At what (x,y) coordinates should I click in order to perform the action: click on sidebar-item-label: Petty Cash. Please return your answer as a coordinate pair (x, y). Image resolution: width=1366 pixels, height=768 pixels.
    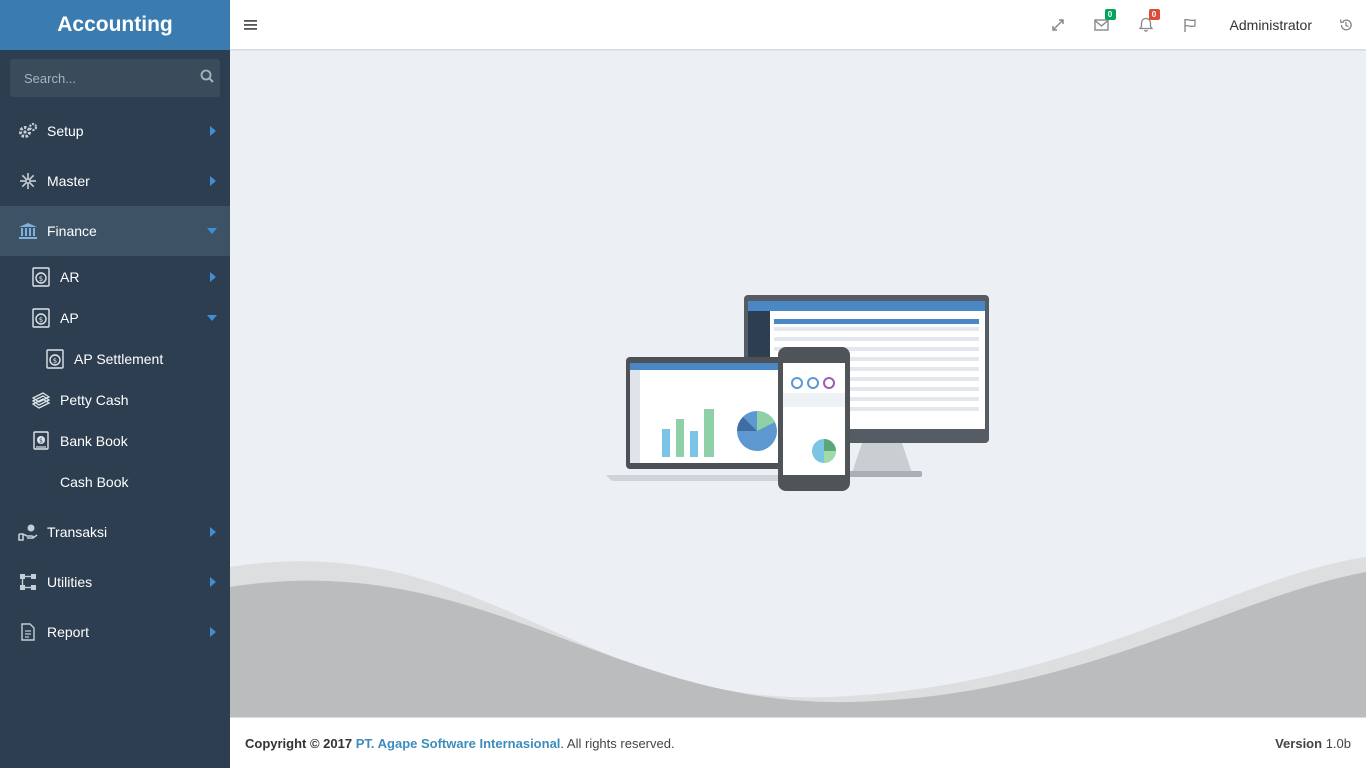
    Looking at the image, I should click on (94, 399).